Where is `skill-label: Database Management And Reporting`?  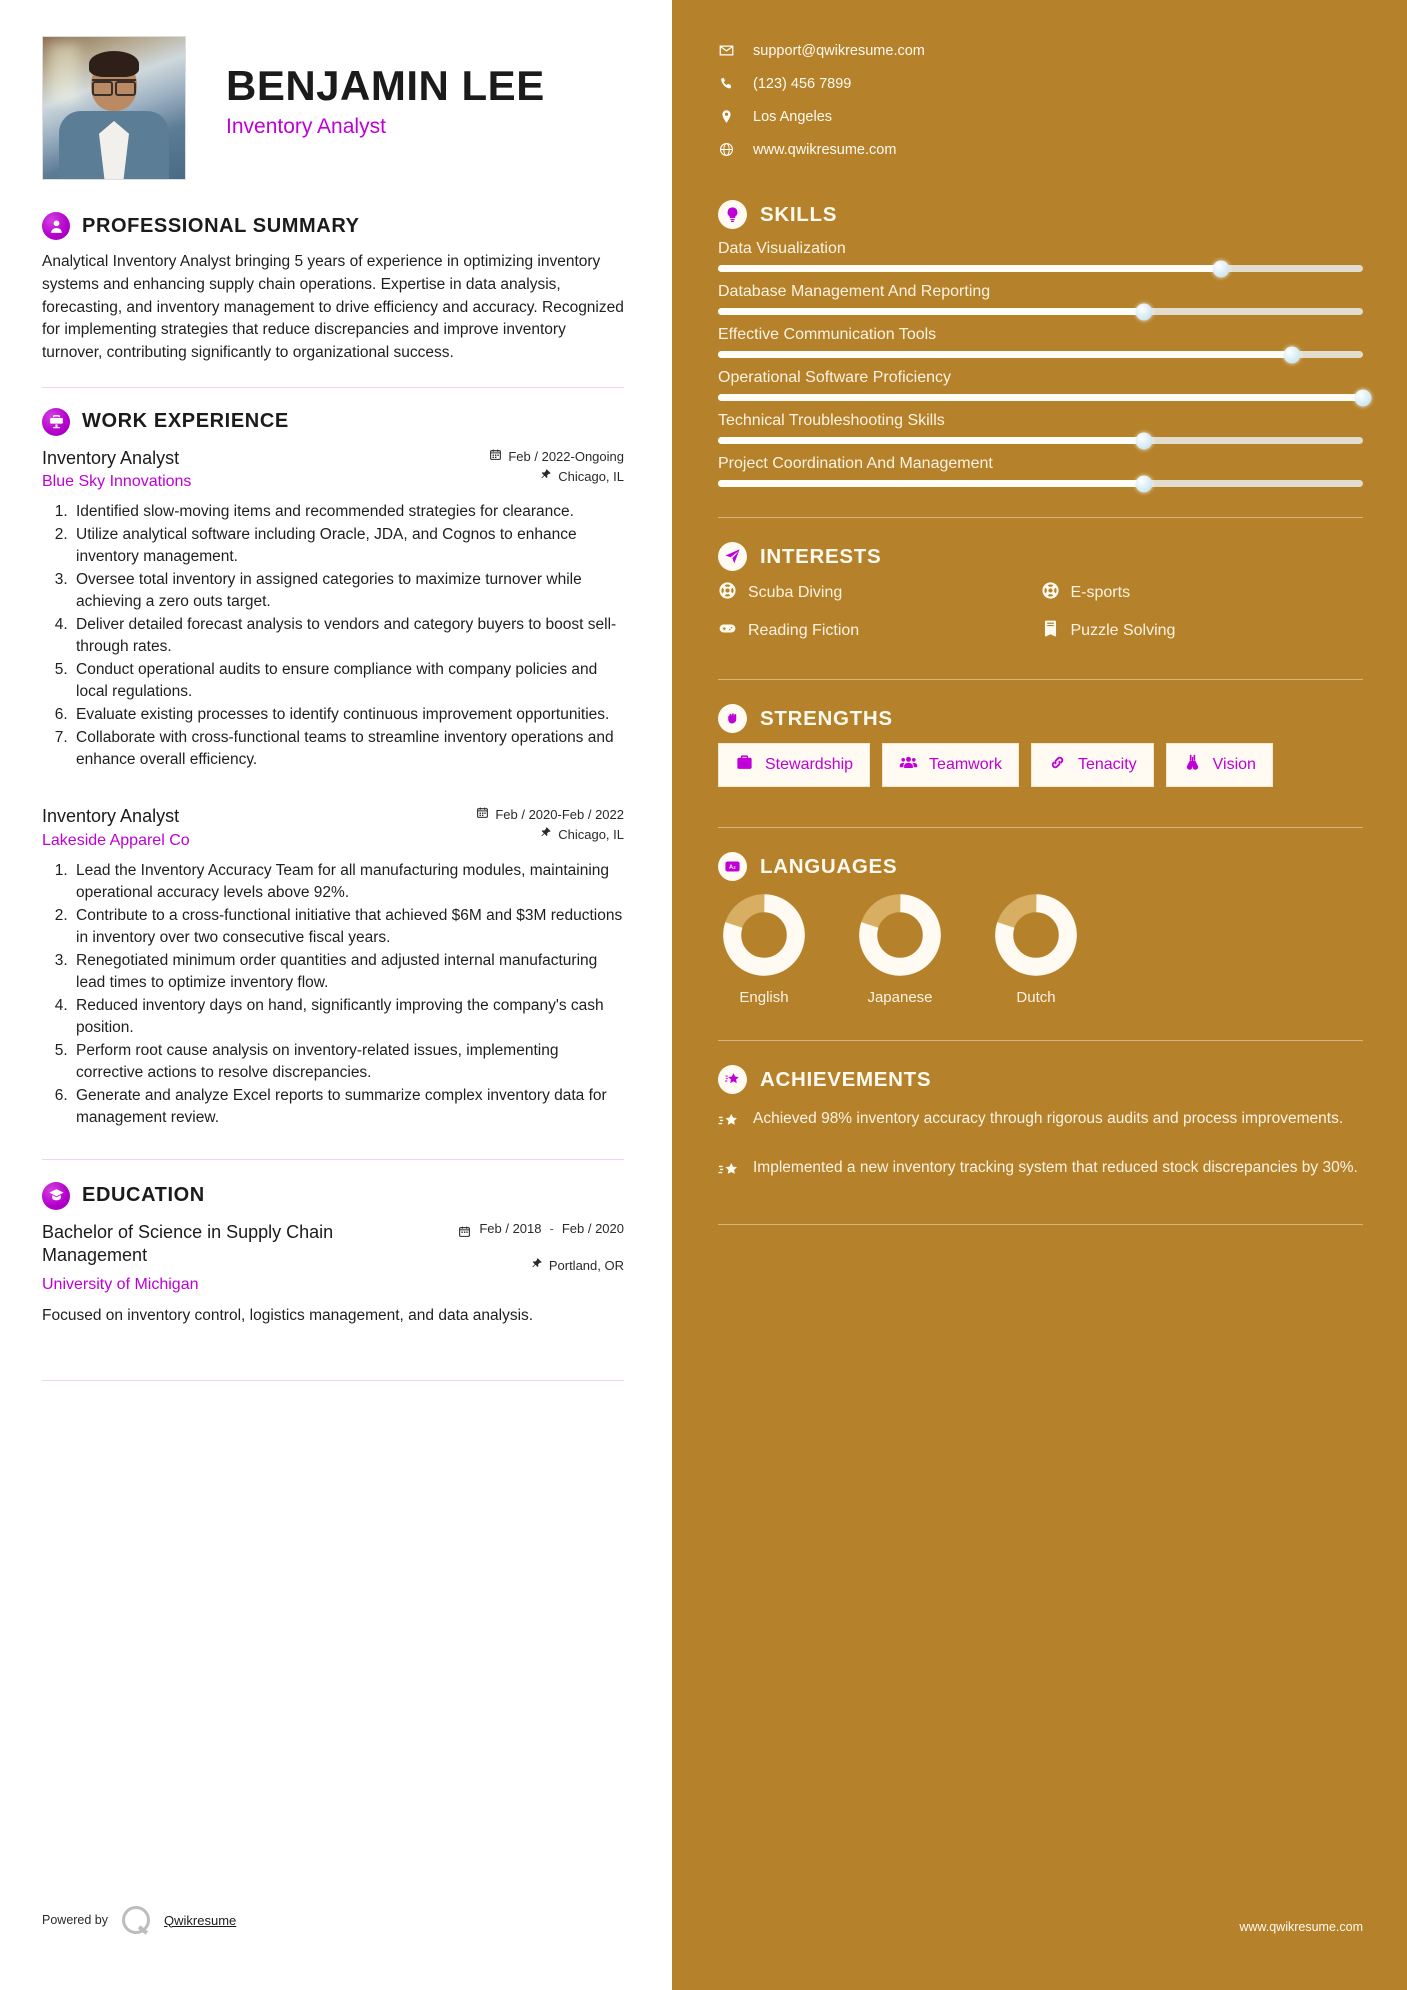
skill-label: Database Management And Reporting is located at coordinates (854, 291).